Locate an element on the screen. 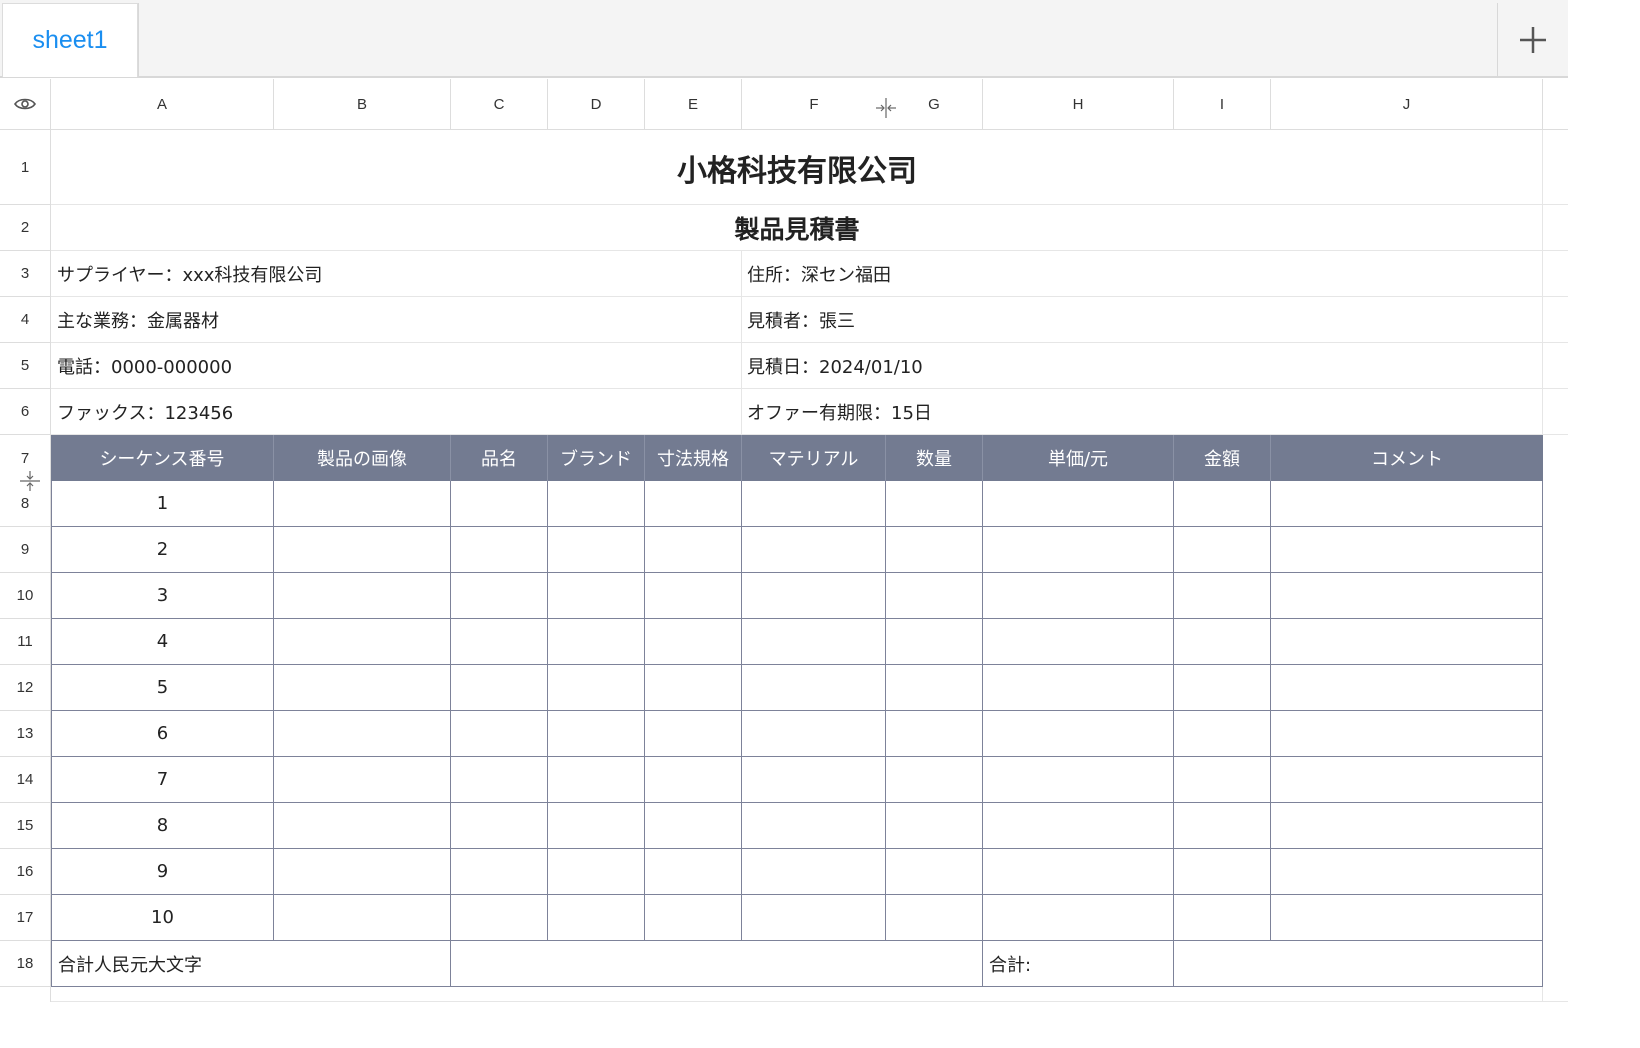  company-title: 小格科技有限公司 is located at coordinates (797, 167).